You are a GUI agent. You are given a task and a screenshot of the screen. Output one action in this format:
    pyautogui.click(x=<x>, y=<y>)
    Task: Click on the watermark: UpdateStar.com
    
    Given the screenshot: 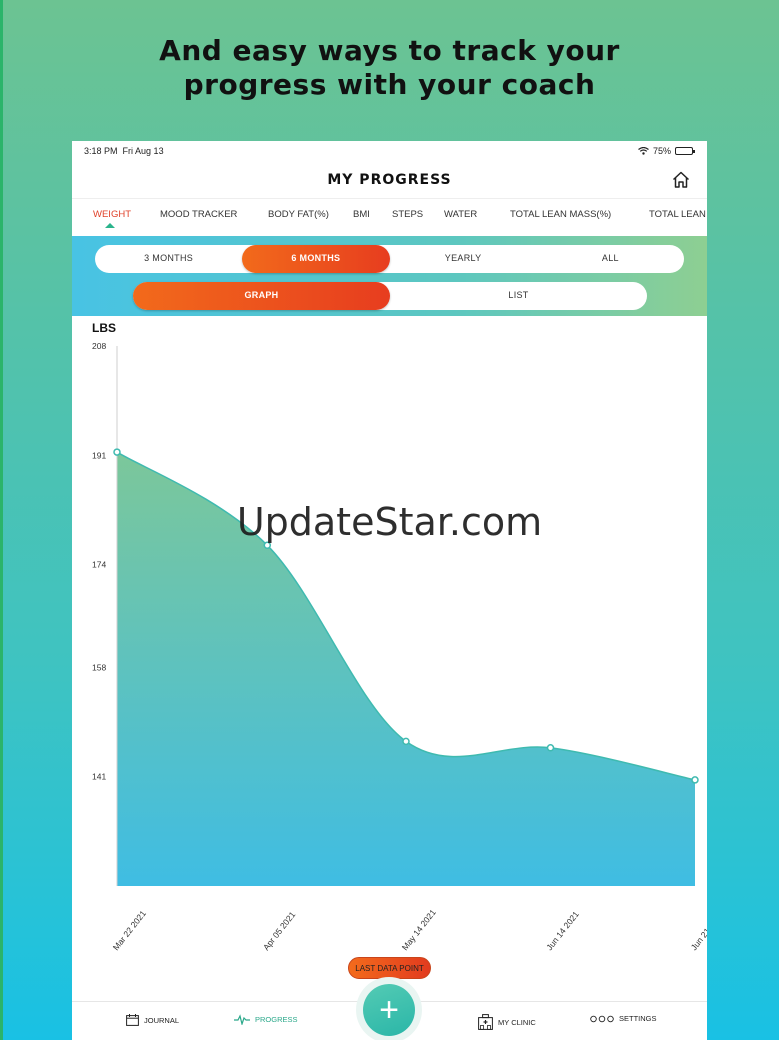 What is the action you would take?
    pyautogui.click(x=389, y=522)
    